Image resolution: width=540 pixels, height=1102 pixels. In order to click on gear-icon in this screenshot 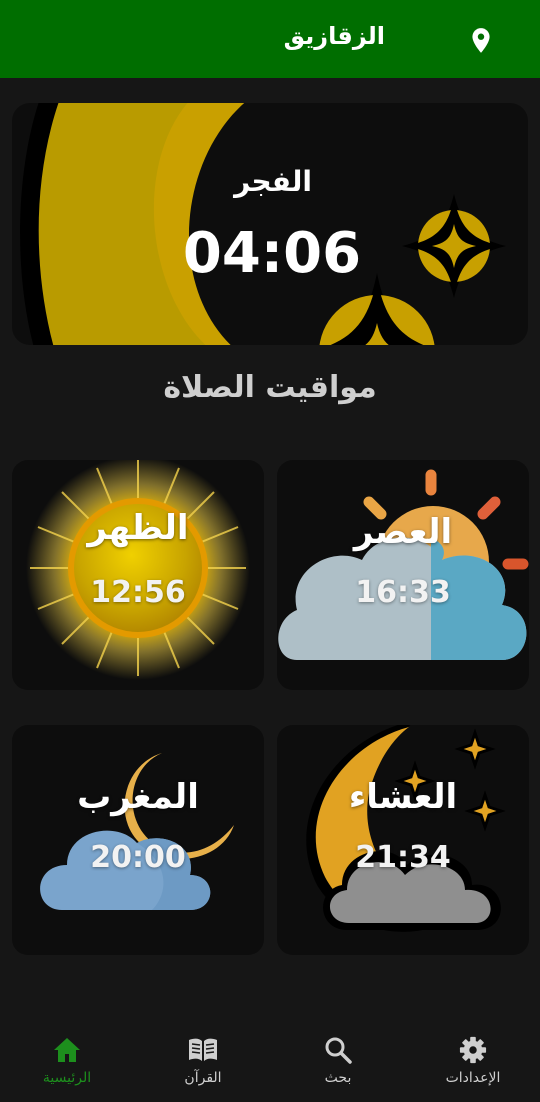, I will do `click(473, 1050)`.